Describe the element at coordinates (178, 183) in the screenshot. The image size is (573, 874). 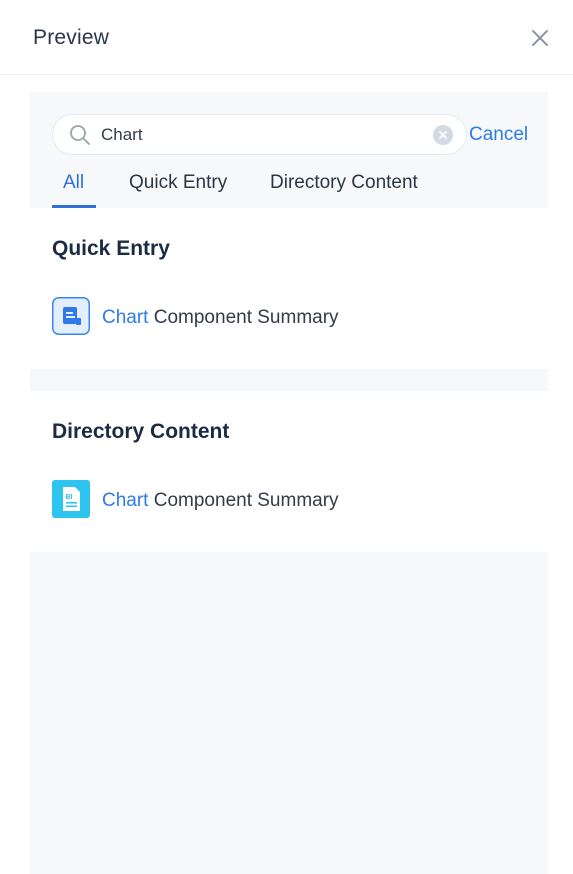
I see `tab-quick-entry: Quick Entry` at that location.